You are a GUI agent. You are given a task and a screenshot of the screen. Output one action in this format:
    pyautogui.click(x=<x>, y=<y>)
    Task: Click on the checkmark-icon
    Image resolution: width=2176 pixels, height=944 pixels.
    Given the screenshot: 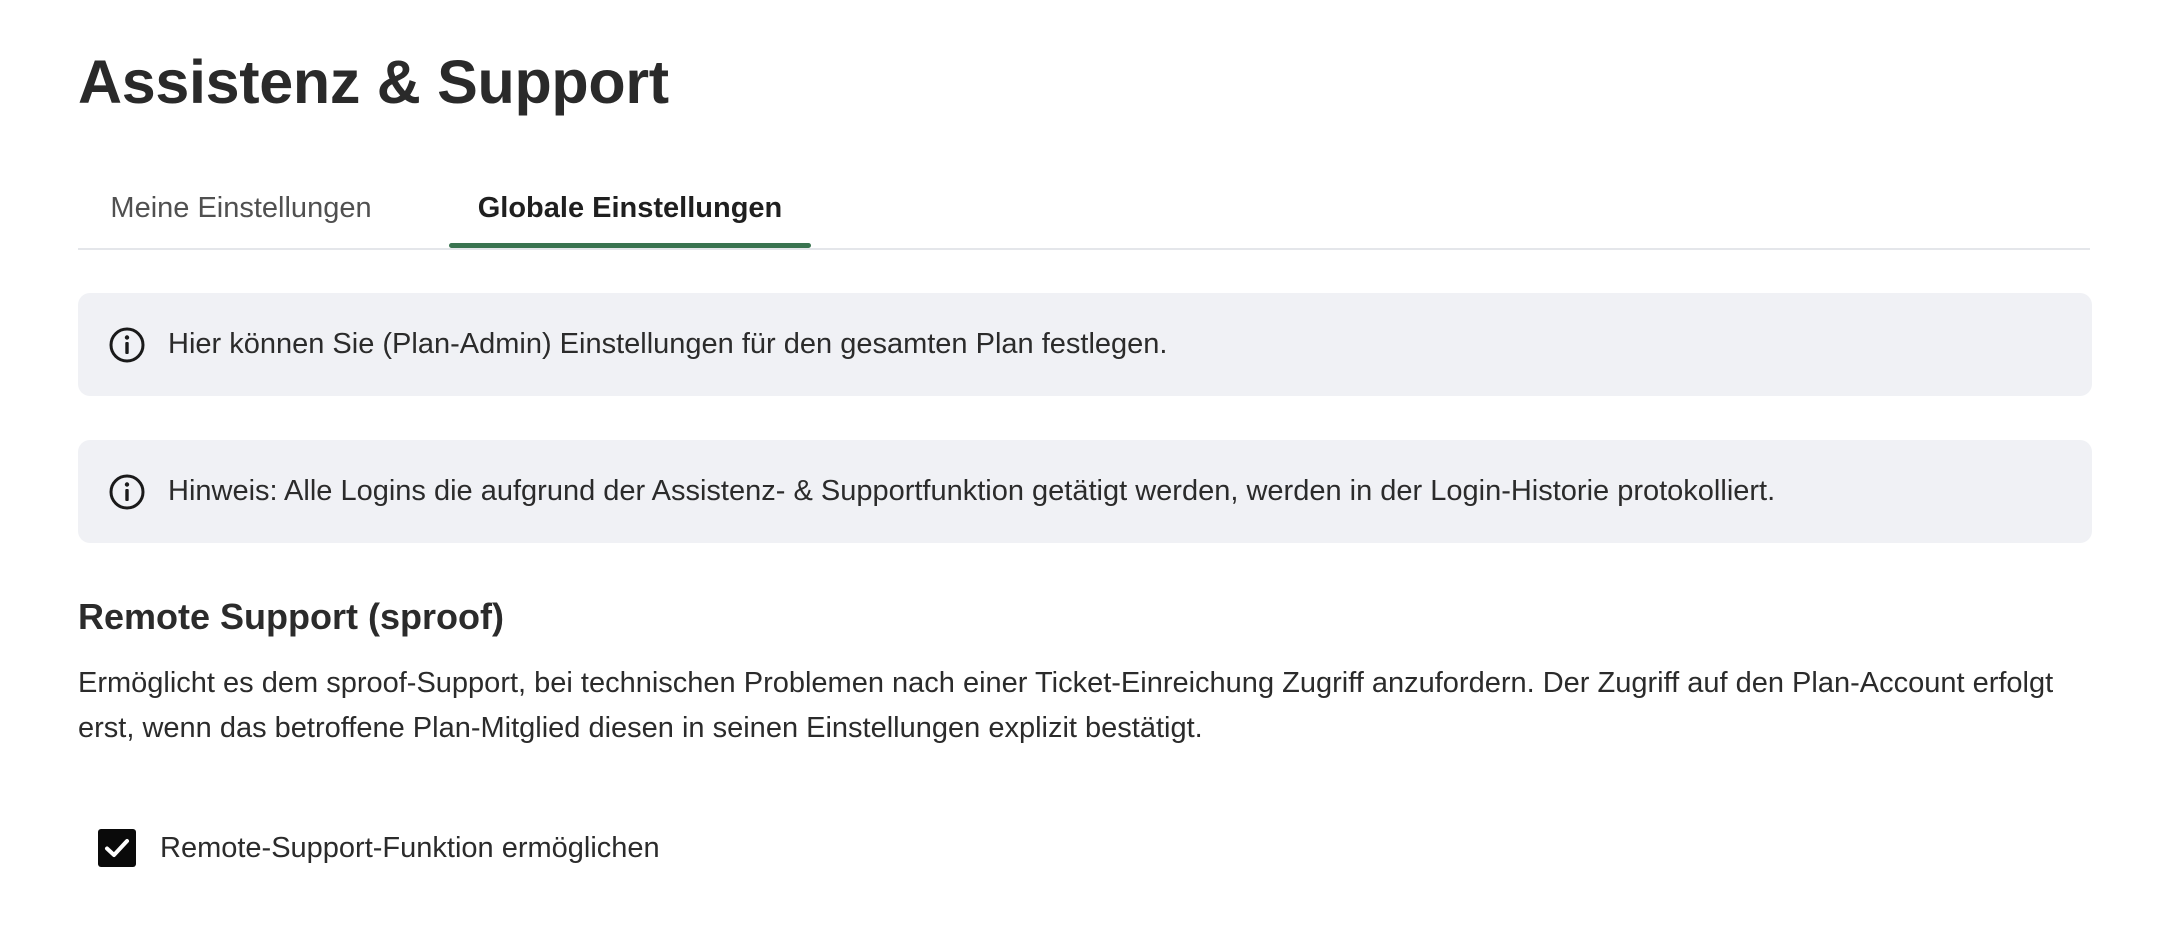 What is the action you would take?
    pyautogui.click(x=117, y=848)
    